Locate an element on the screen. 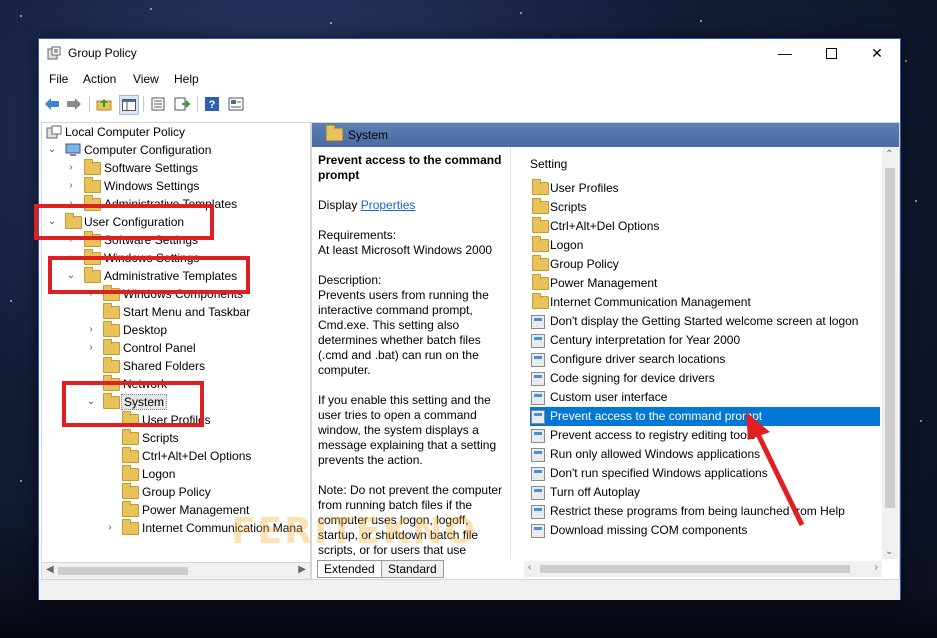 Image resolution: width=937 pixels, height=638 pixels. scroll-up-icon: ⌃ is located at coordinates (889, 154).